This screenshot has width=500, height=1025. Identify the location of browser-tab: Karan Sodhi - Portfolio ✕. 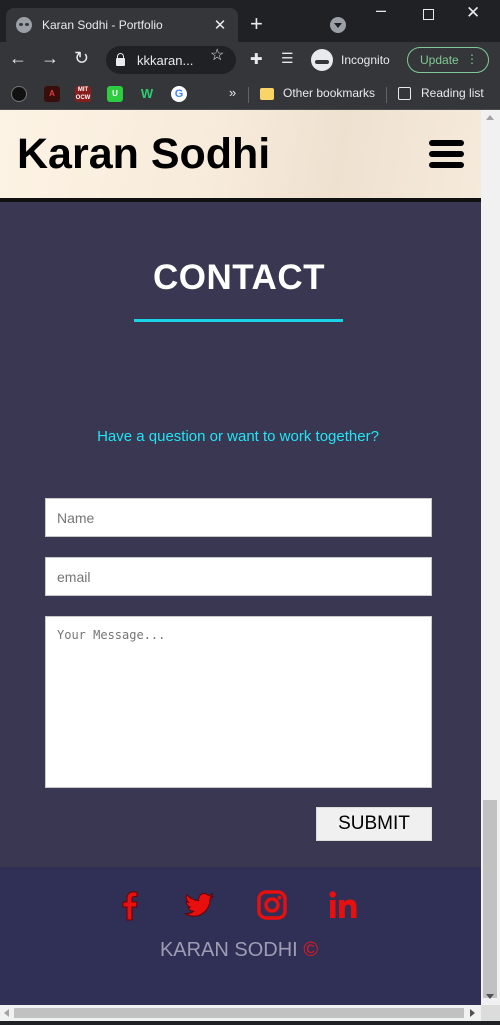
(122, 25).